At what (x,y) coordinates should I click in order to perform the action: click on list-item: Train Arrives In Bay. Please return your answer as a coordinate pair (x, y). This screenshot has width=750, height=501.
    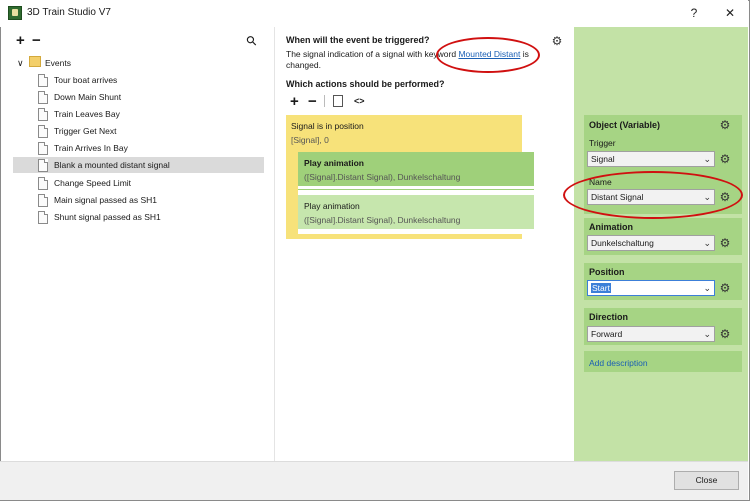
    Looking at the image, I should click on (149, 148).